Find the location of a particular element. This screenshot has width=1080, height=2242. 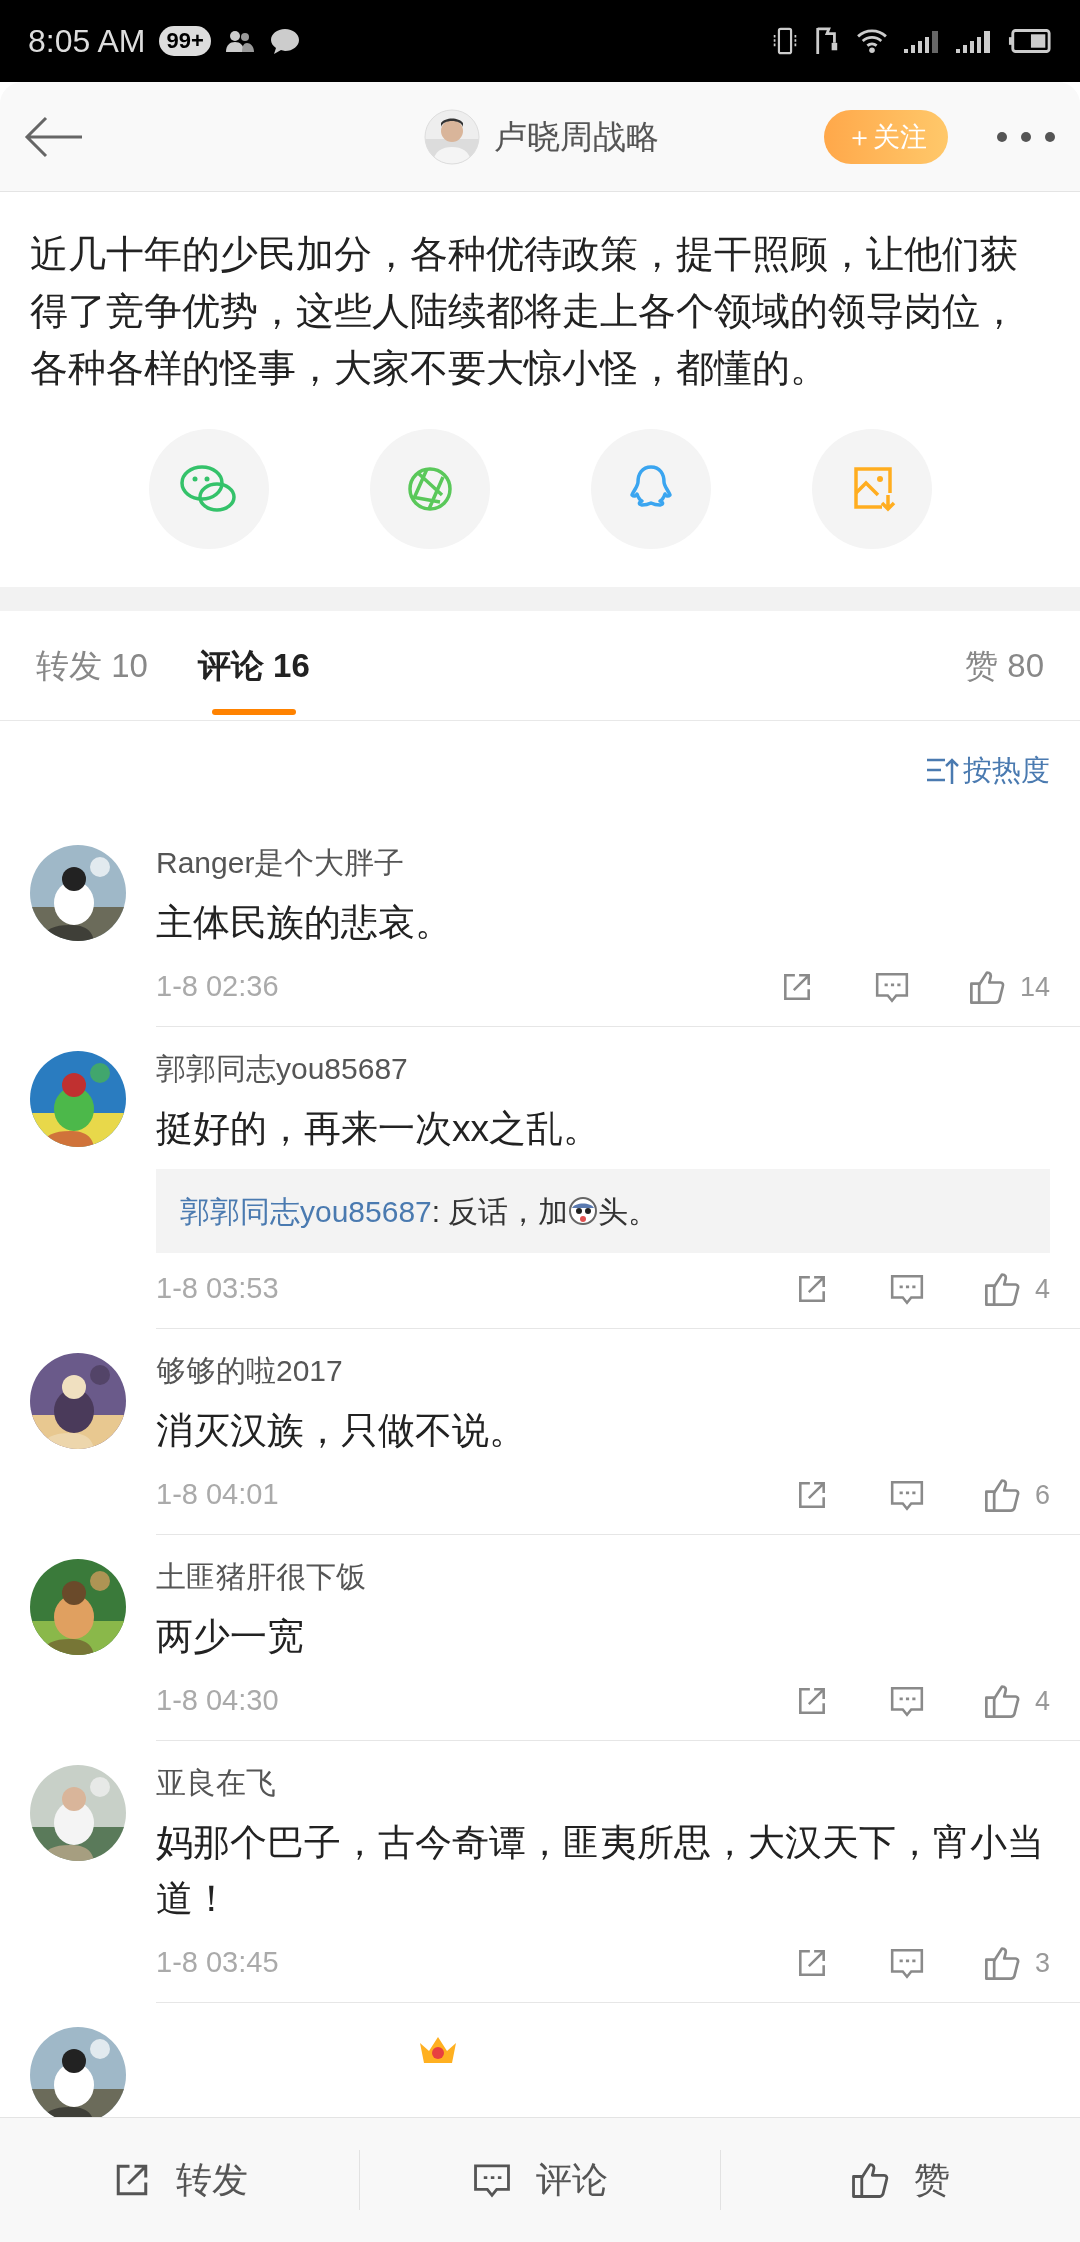

repost-button: 转发 is located at coordinates (180, 2179).